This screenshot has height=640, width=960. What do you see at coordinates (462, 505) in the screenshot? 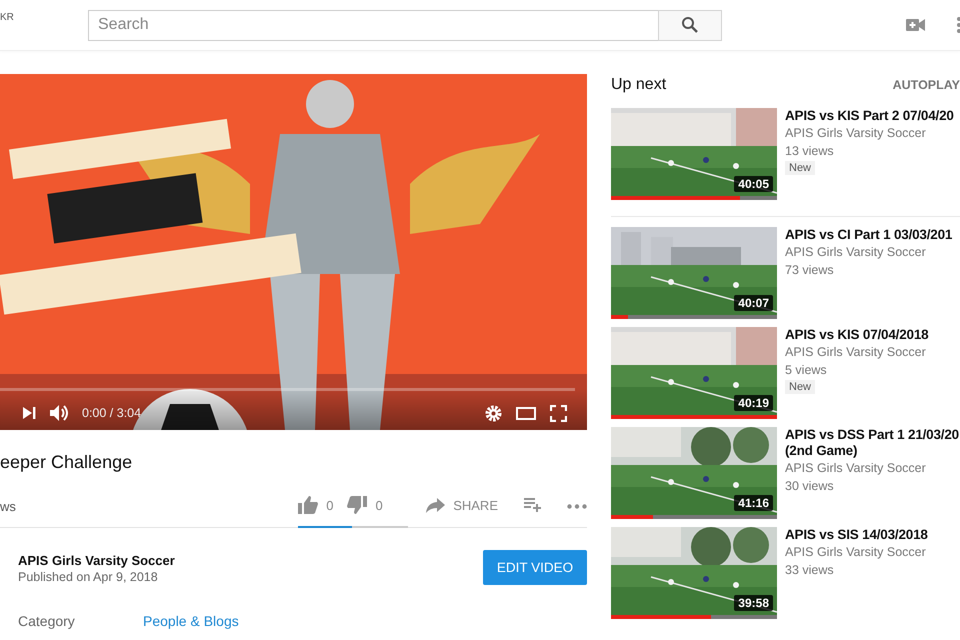
I see `share-button: SHARE` at bounding box center [462, 505].